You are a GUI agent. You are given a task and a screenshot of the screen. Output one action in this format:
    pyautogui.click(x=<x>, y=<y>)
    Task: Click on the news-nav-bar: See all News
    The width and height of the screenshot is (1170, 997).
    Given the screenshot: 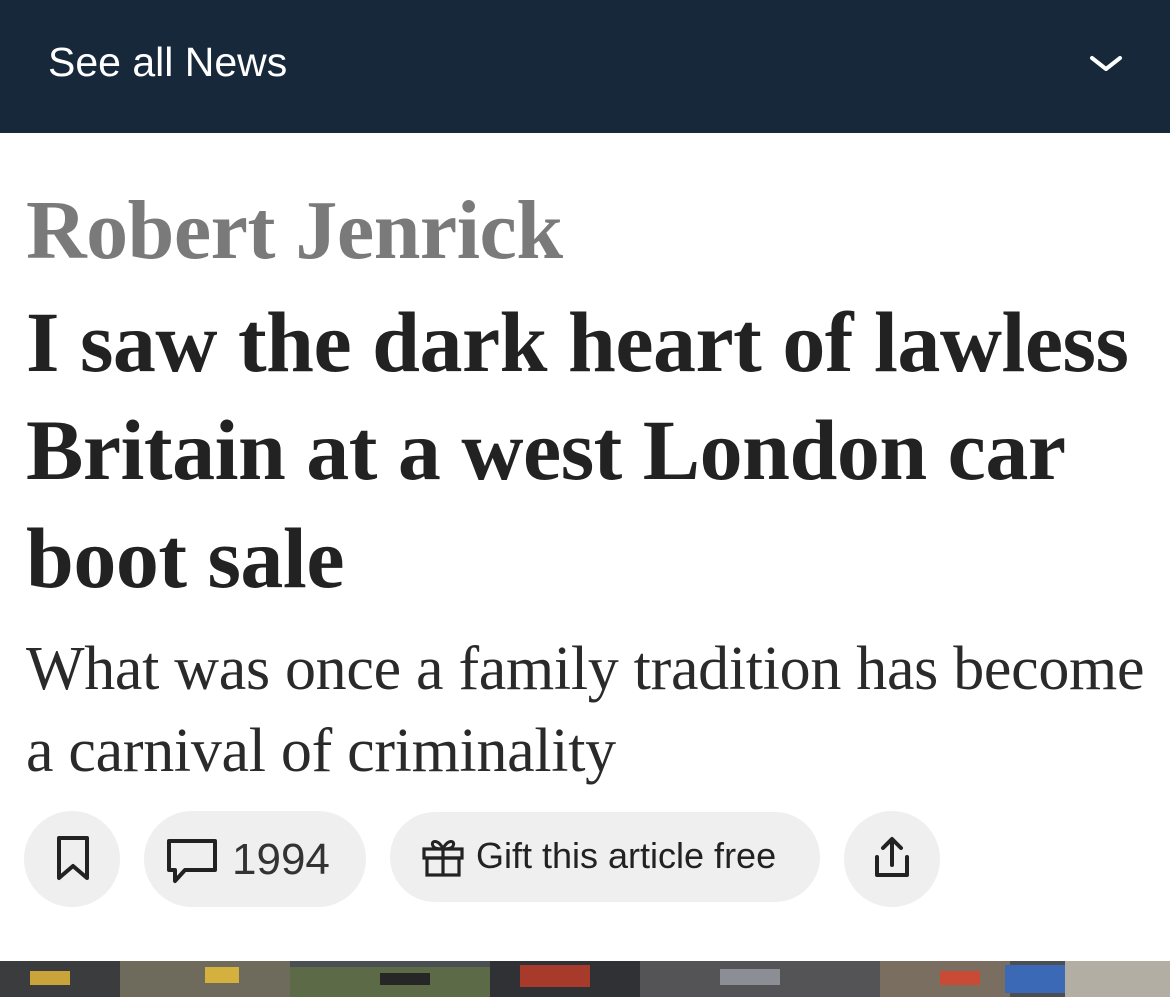 What is the action you would take?
    pyautogui.click(x=585, y=66)
    